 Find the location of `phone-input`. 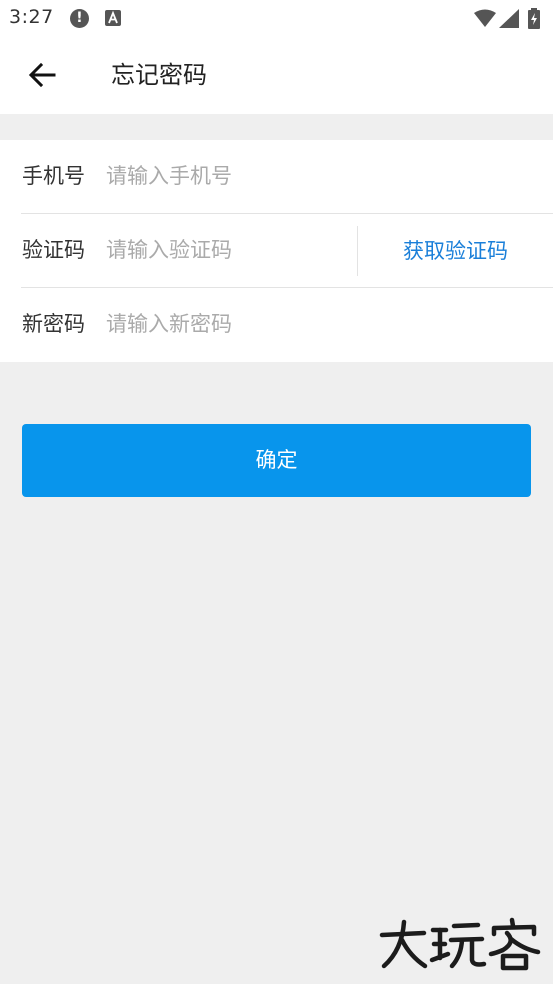

phone-input is located at coordinates (316, 176).